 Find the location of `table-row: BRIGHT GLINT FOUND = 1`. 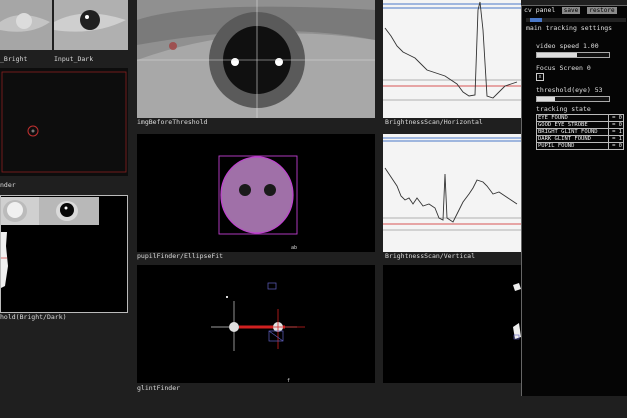

table-row: BRIGHT GLINT FOUND = 1 is located at coordinates (579, 132).